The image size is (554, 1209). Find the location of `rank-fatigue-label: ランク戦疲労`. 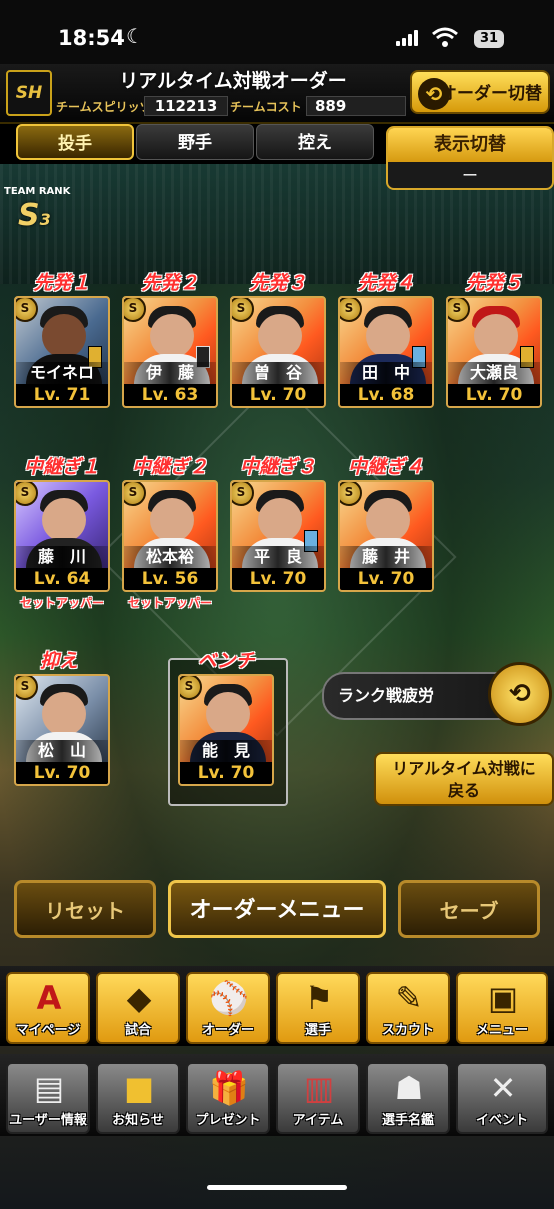

rank-fatigue-label: ランク戦疲労 is located at coordinates (386, 695).